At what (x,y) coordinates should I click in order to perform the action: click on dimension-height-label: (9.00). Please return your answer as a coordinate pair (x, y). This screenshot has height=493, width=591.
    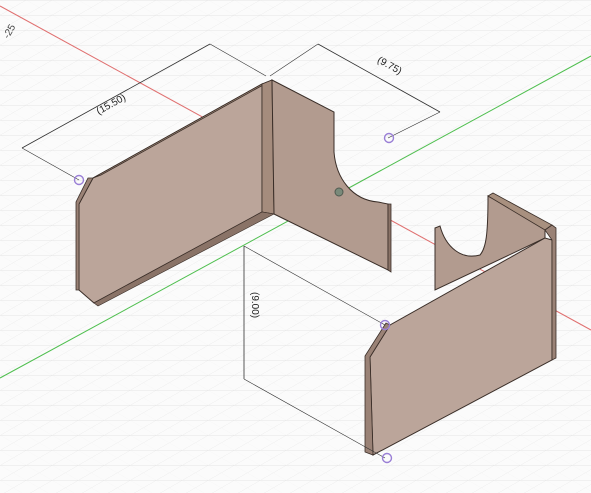
    Looking at the image, I should click on (254, 305).